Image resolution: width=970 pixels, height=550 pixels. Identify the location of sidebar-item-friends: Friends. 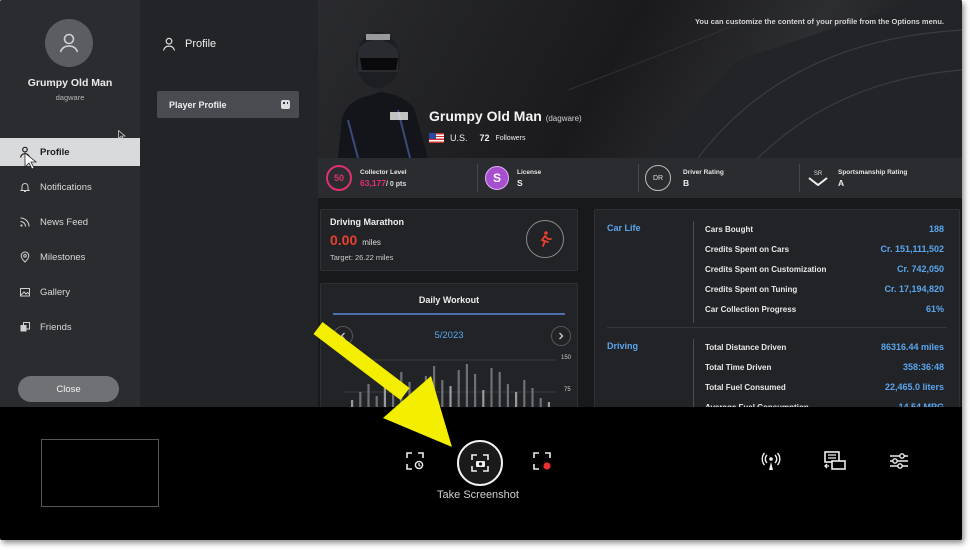
(70, 327).